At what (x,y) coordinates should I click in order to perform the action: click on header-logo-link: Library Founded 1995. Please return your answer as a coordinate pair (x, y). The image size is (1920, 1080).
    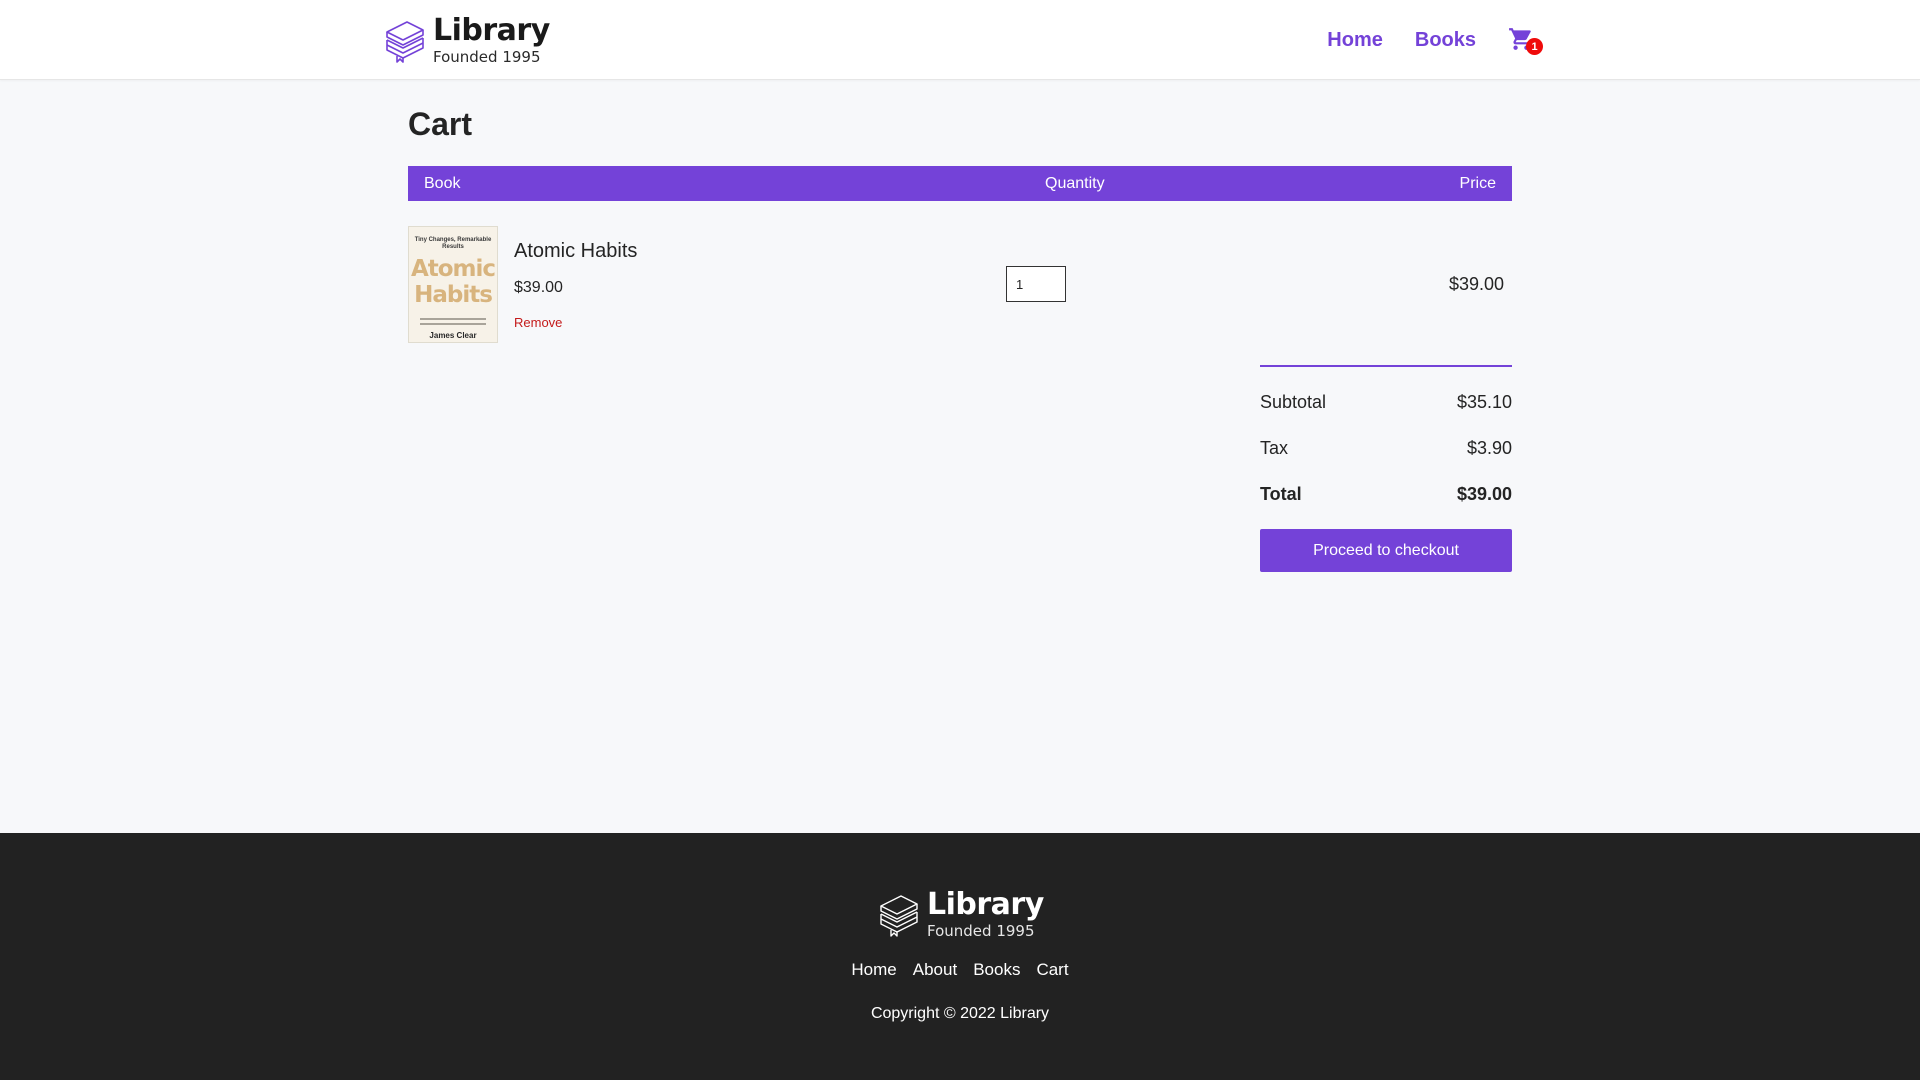
    Looking at the image, I should click on (466, 40).